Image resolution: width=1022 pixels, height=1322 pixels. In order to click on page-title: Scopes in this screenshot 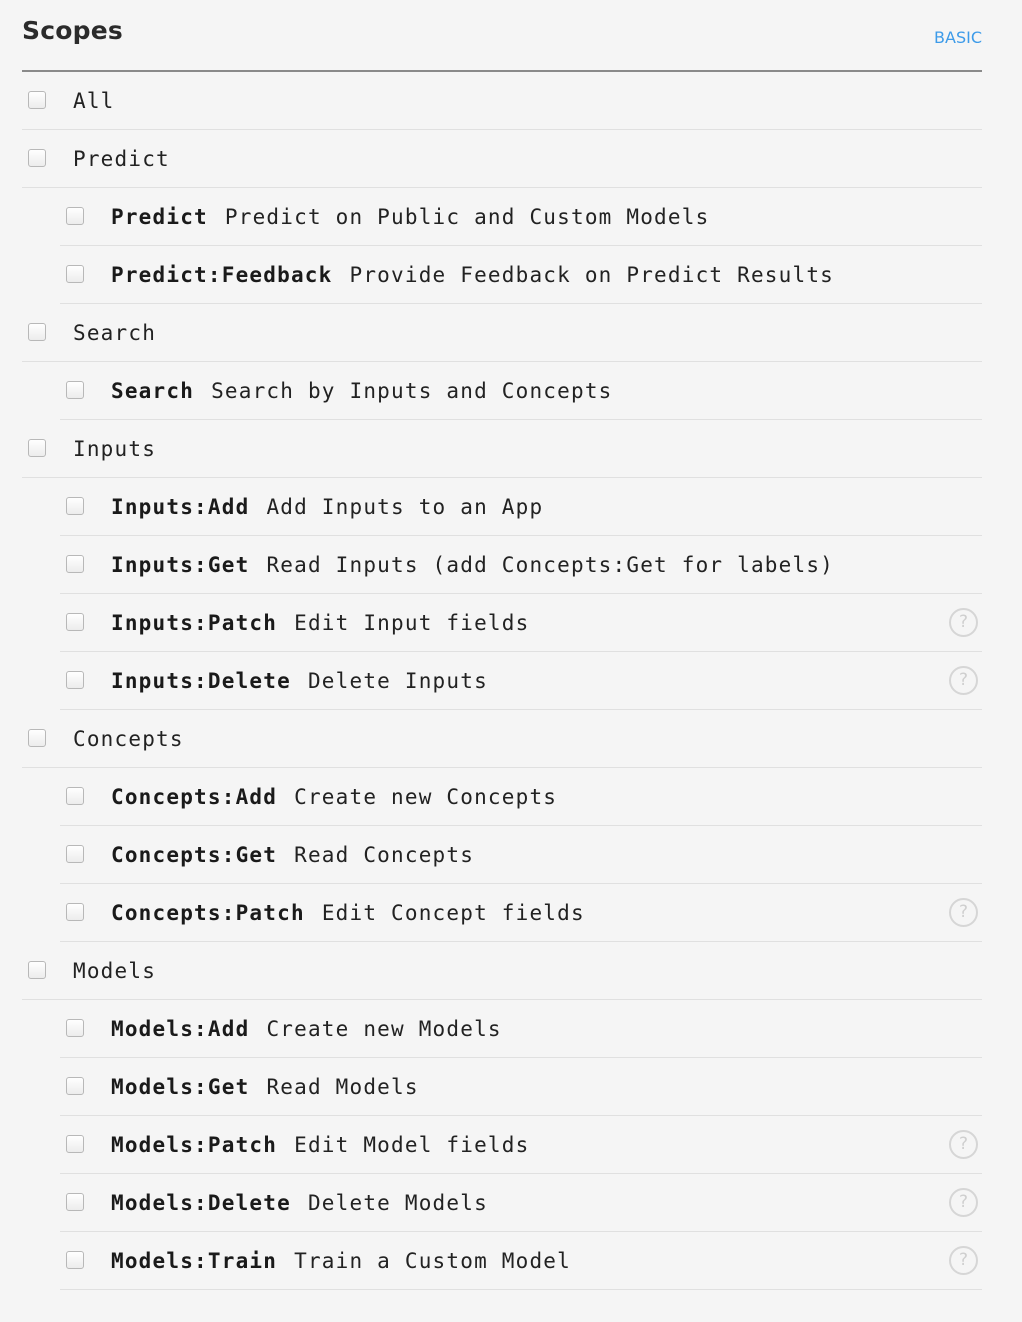, I will do `click(72, 30)`.